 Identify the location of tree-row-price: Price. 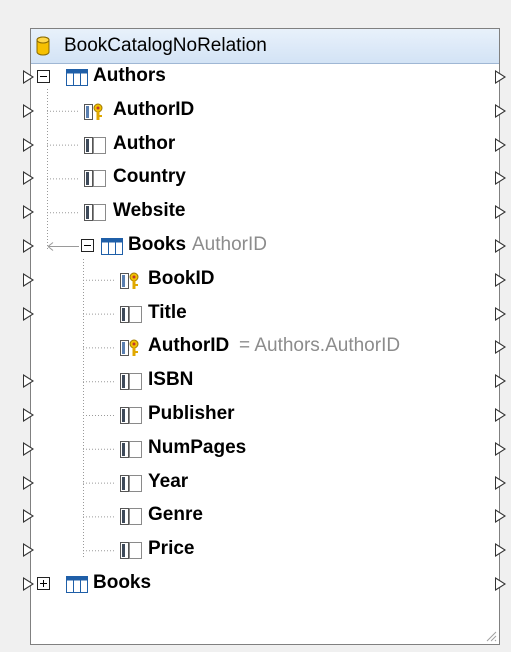
(266, 550).